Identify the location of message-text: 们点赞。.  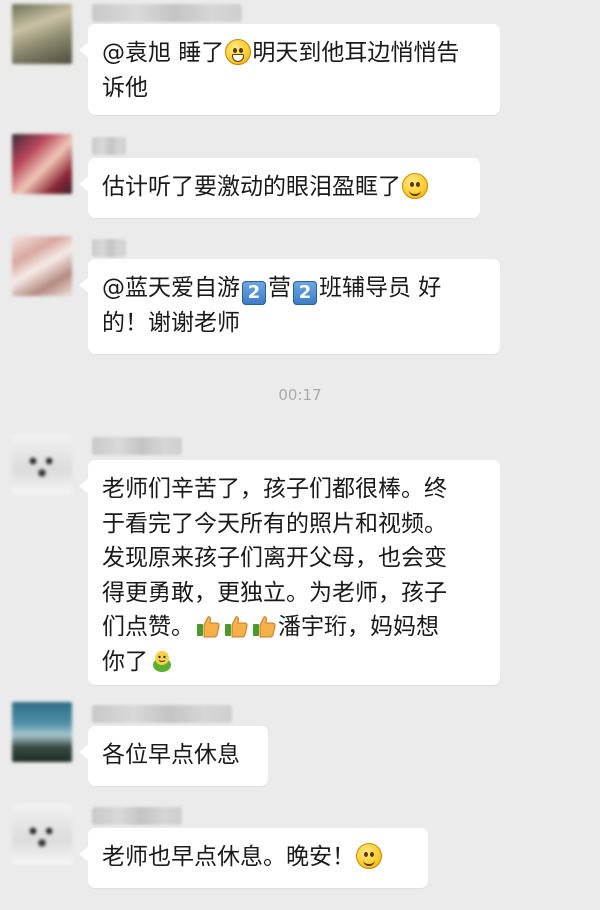
(148, 627).